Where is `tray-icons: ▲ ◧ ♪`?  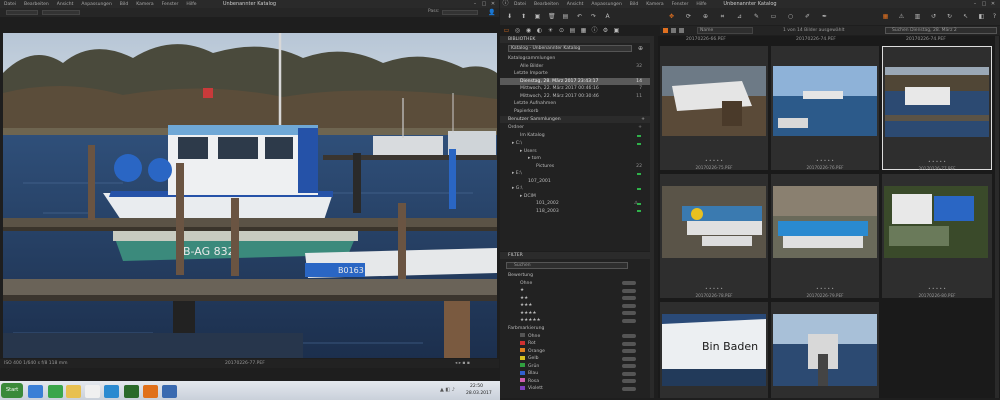
tray-icons: ▲ ◧ ♪ is located at coordinates (451, 390).